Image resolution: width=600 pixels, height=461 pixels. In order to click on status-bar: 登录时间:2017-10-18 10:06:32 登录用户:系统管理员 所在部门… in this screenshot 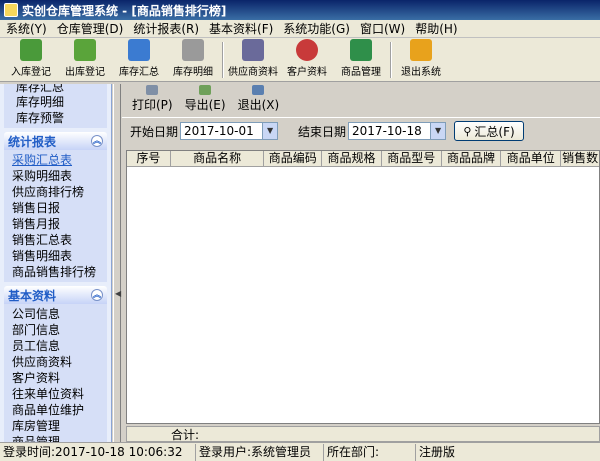, I will do `click(300, 451)`.